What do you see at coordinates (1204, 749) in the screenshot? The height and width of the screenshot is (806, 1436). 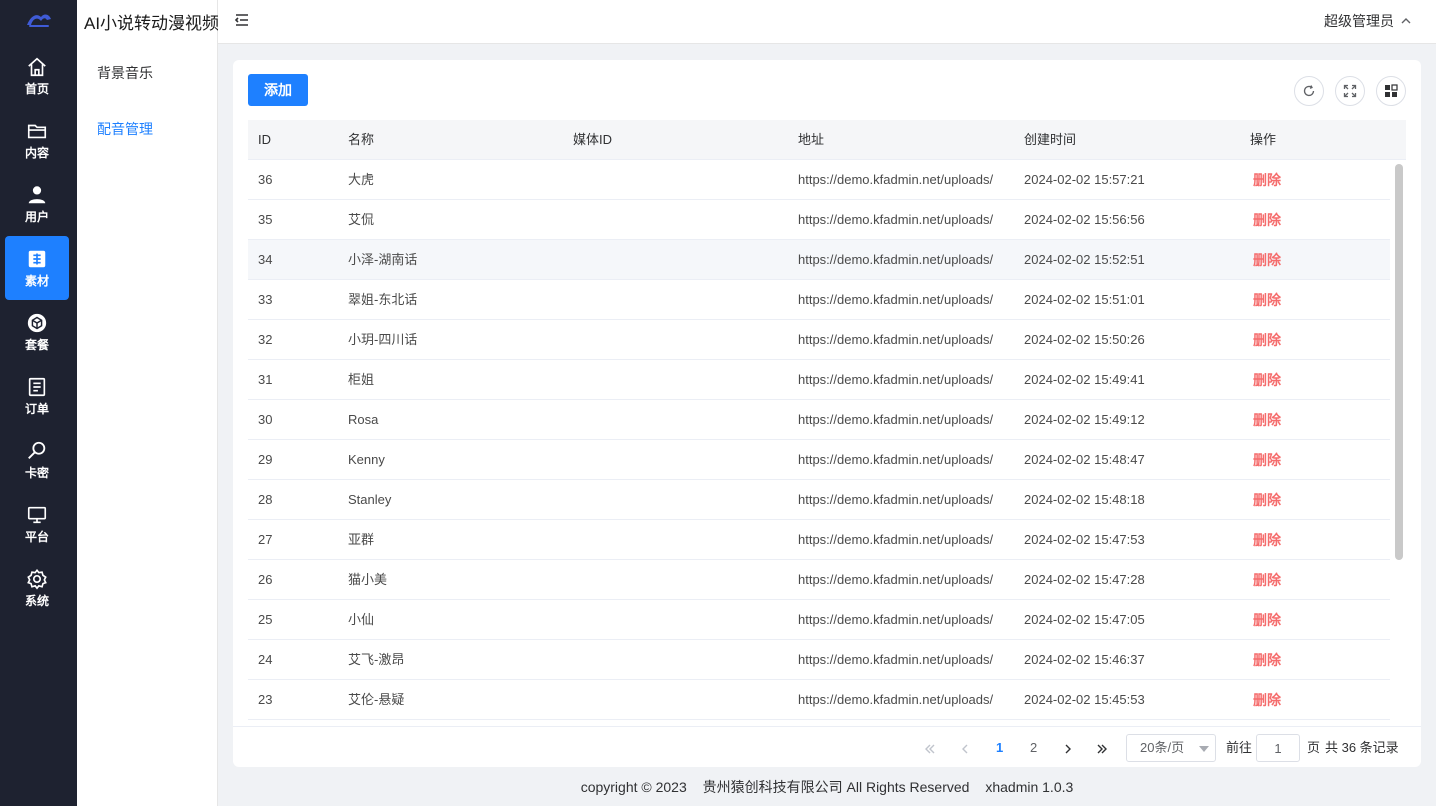 I see `caret-down-icon` at bounding box center [1204, 749].